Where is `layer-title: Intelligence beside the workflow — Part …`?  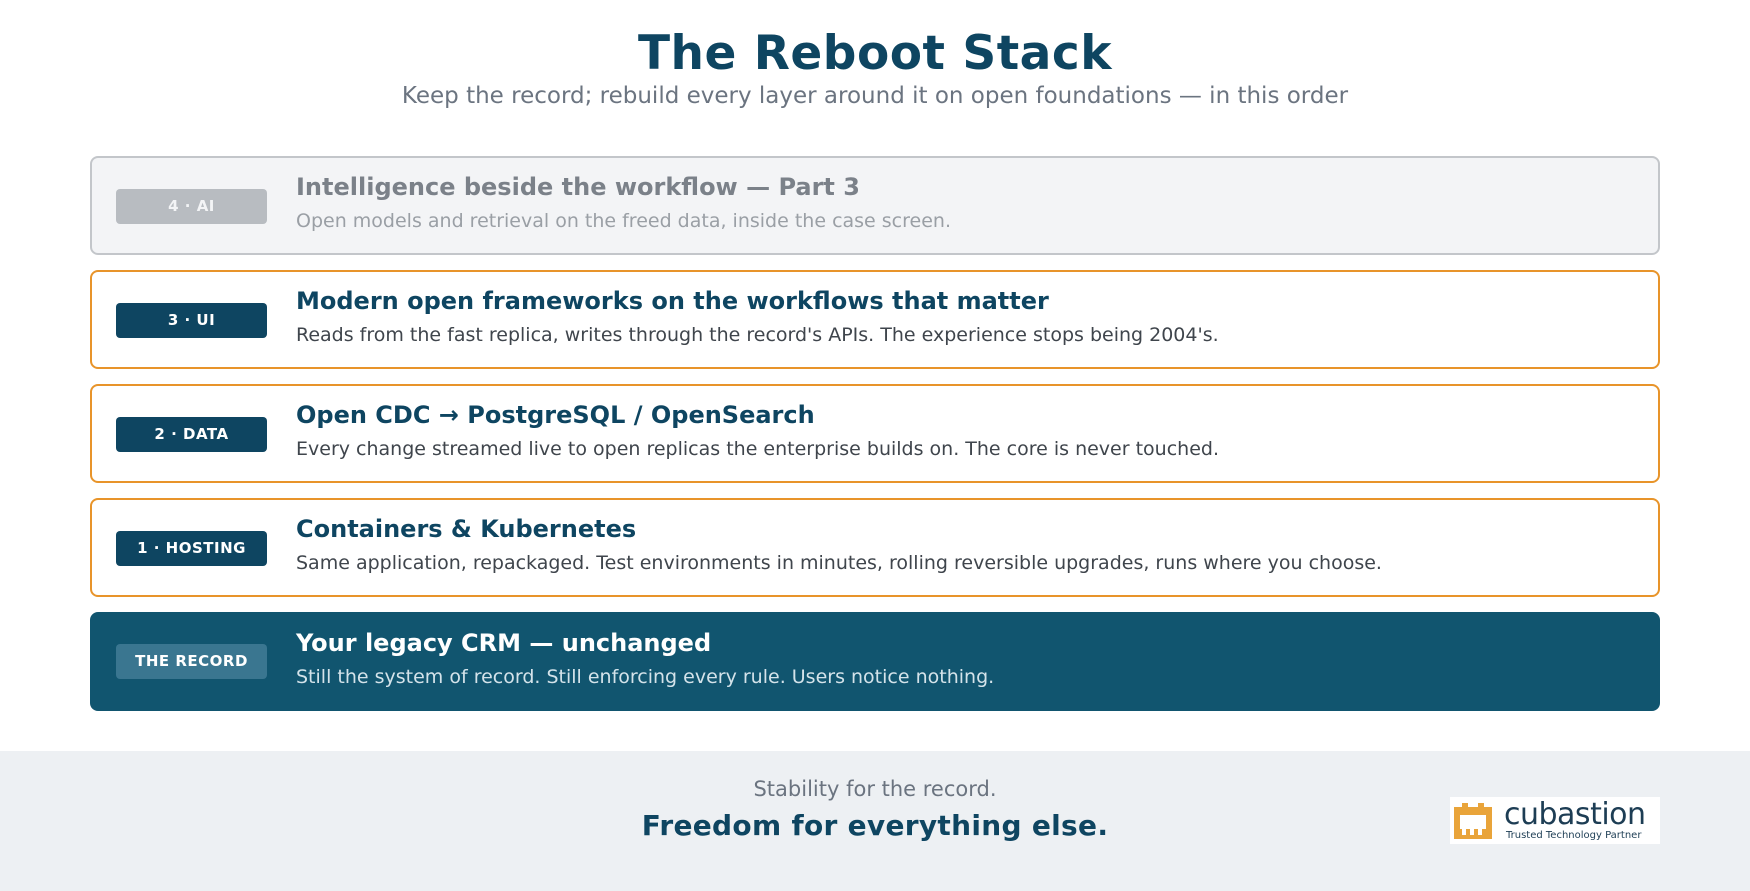 layer-title: Intelligence beside the workflow — Part … is located at coordinates (578, 187).